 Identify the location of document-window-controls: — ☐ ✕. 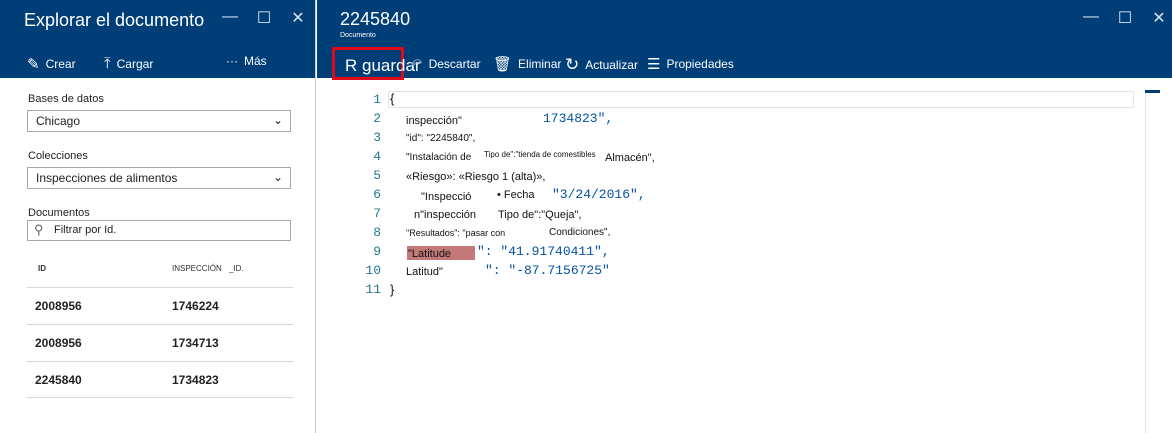
(1125, 18).